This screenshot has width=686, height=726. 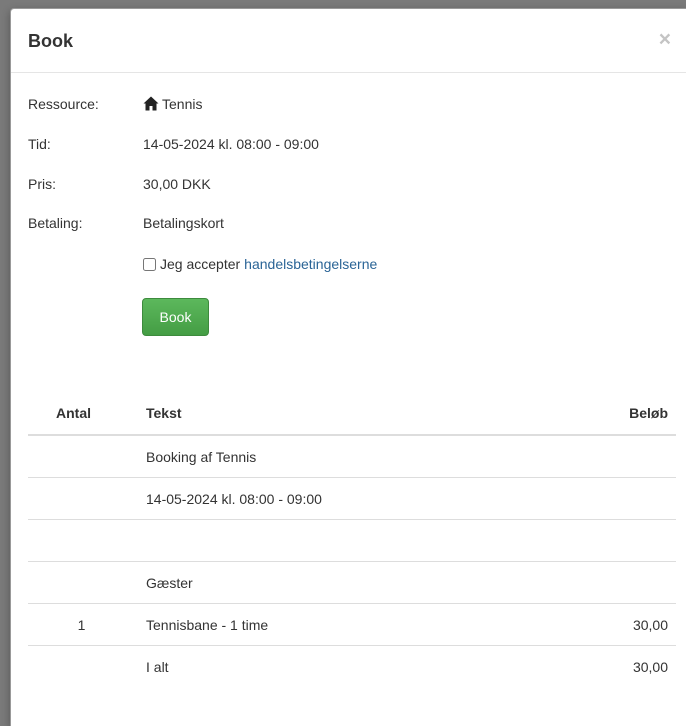 What do you see at coordinates (157, 667) in the screenshot?
I see `cell-tekst: I alt` at bounding box center [157, 667].